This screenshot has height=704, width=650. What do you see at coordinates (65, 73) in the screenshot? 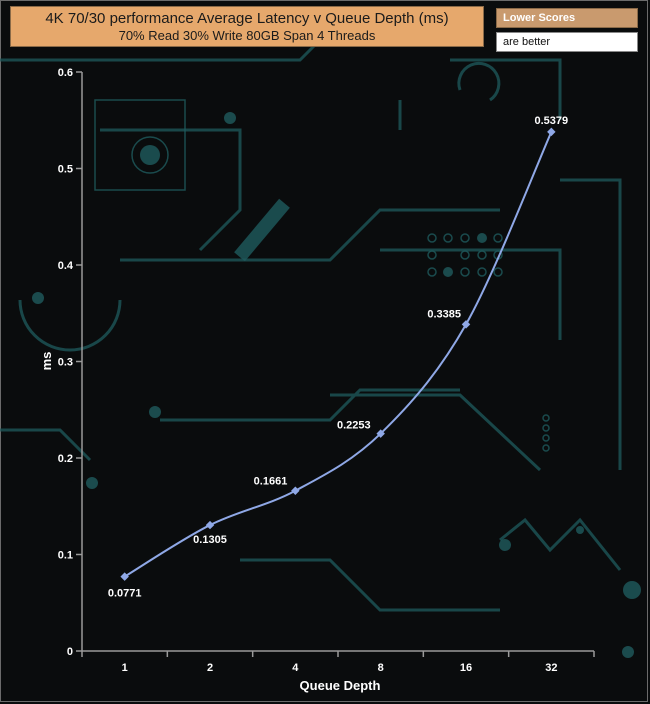
I see `y-tick-label: 0.6` at bounding box center [65, 73].